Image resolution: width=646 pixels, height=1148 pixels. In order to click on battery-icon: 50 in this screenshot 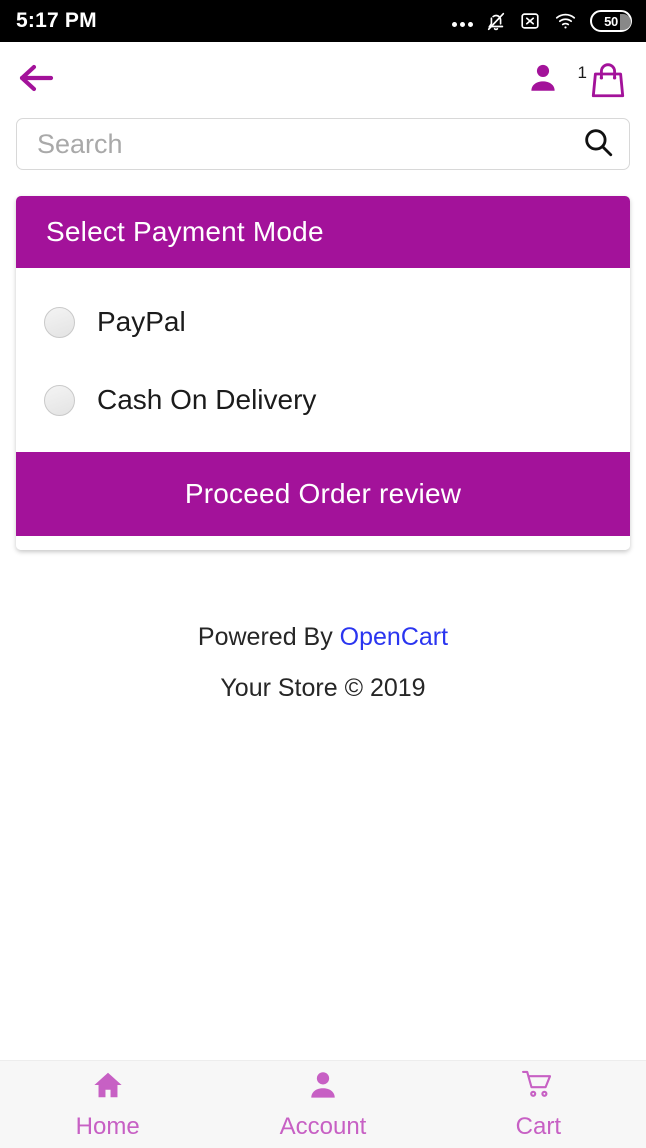, I will do `click(611, 21)`.